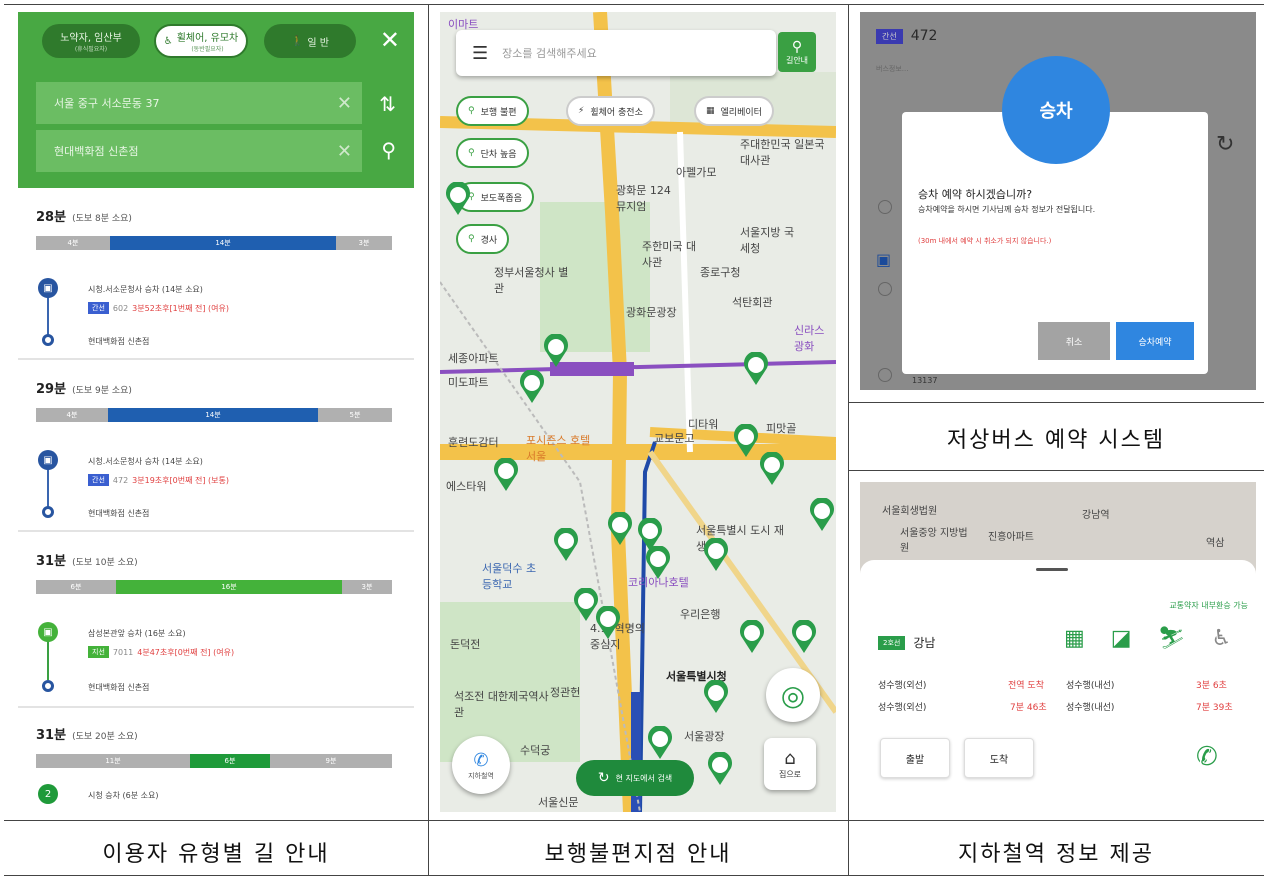 This screenshot has height=880, width=1268. What do you see at coordinates (885, 375) in the screenshot?
I see `stop-marker` at bounding box center [885, 375].